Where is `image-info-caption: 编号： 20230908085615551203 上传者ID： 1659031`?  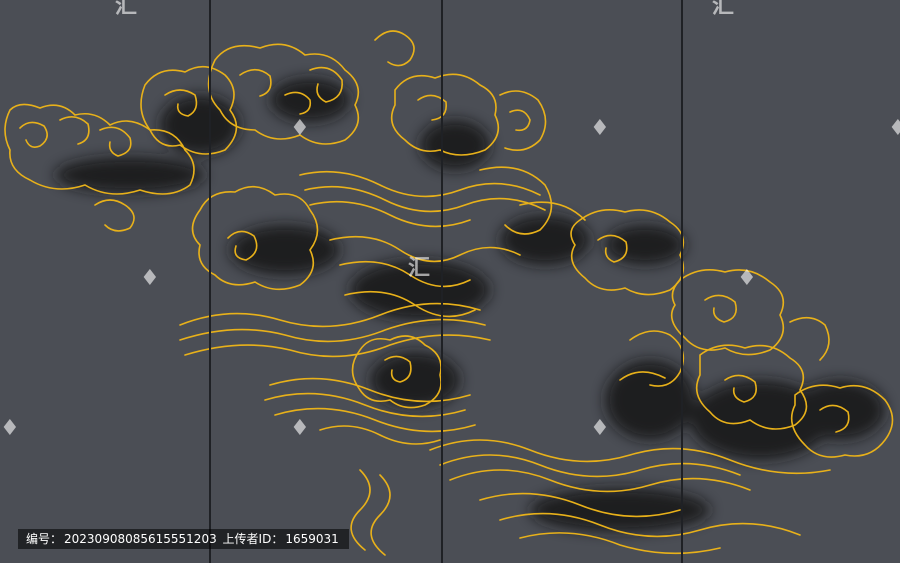 image-info-caption: 编号： 20230908085615551203 上传者ID： 1659031 is located at coordinates (183, 539).